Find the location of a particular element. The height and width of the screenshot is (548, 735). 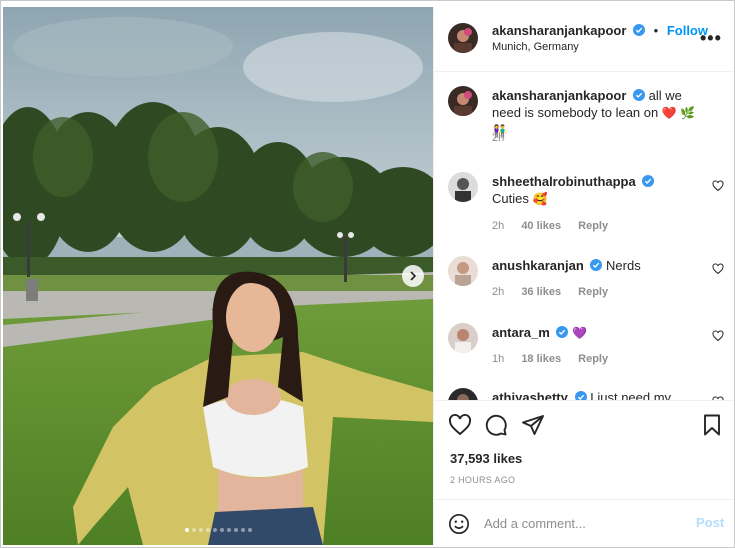

comment-emoji: 💜 is located at coordinates (580, 333).